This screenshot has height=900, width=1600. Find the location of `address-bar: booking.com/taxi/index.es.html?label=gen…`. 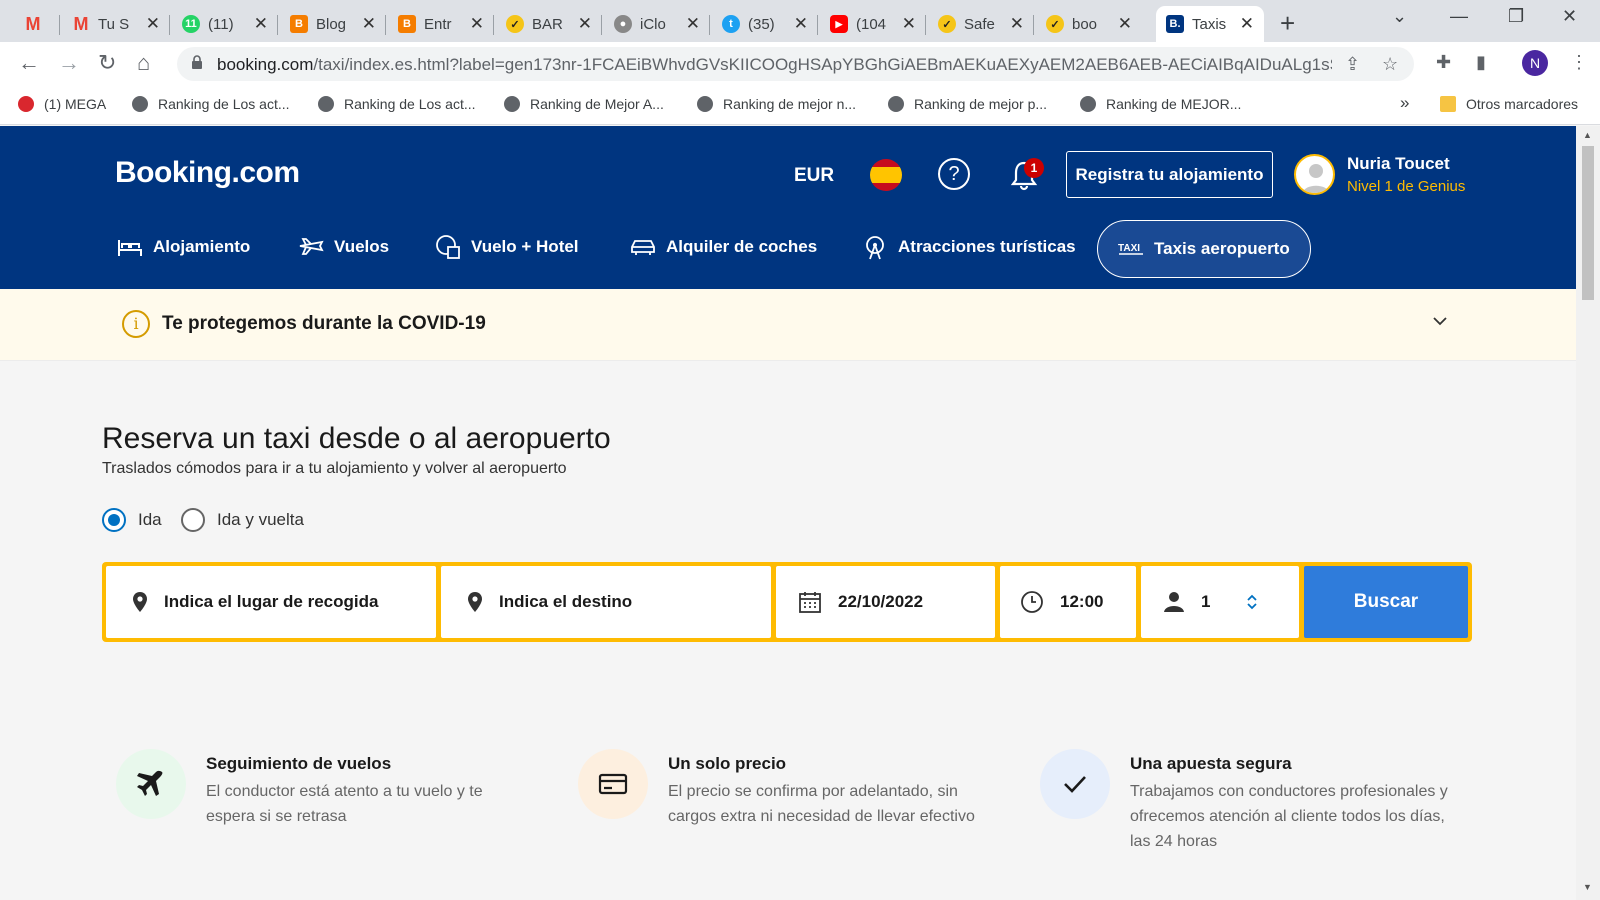

address-bar: booking.com/taxi/index.es.html?label=gen… is located at coordinates (795, 64).